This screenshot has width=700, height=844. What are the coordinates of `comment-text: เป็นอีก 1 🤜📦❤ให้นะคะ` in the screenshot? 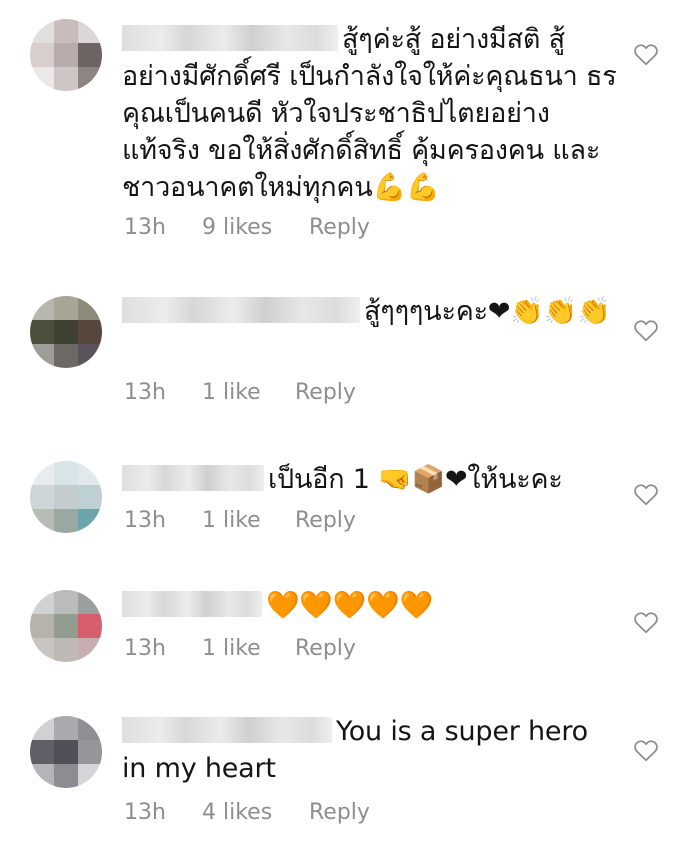 It's located at (371, 479).